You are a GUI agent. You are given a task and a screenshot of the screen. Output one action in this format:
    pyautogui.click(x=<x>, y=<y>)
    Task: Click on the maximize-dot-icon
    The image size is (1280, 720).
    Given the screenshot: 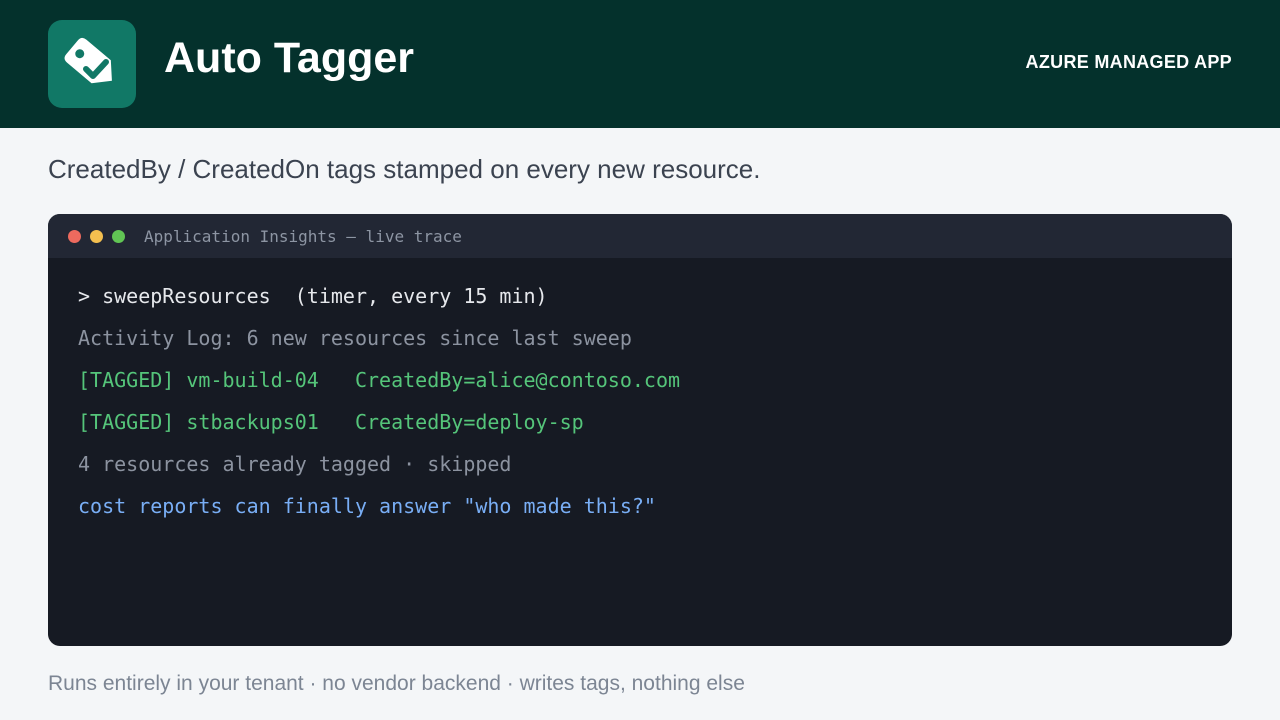 What is the action you would take?
    pyautogui.click(x=118, y=236)
    